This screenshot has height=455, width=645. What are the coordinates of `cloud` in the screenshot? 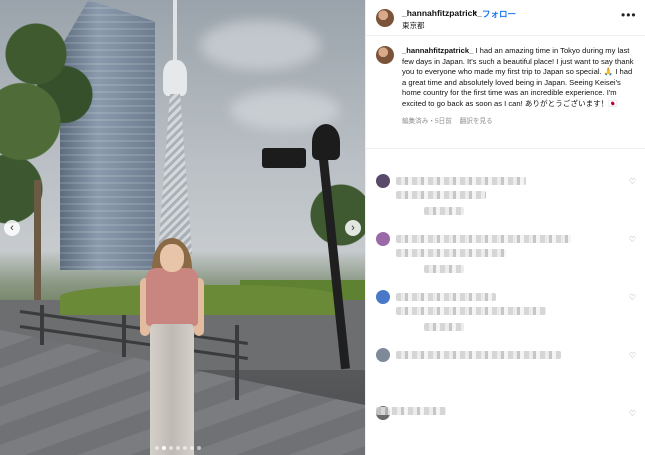 It's located at (260, 45).